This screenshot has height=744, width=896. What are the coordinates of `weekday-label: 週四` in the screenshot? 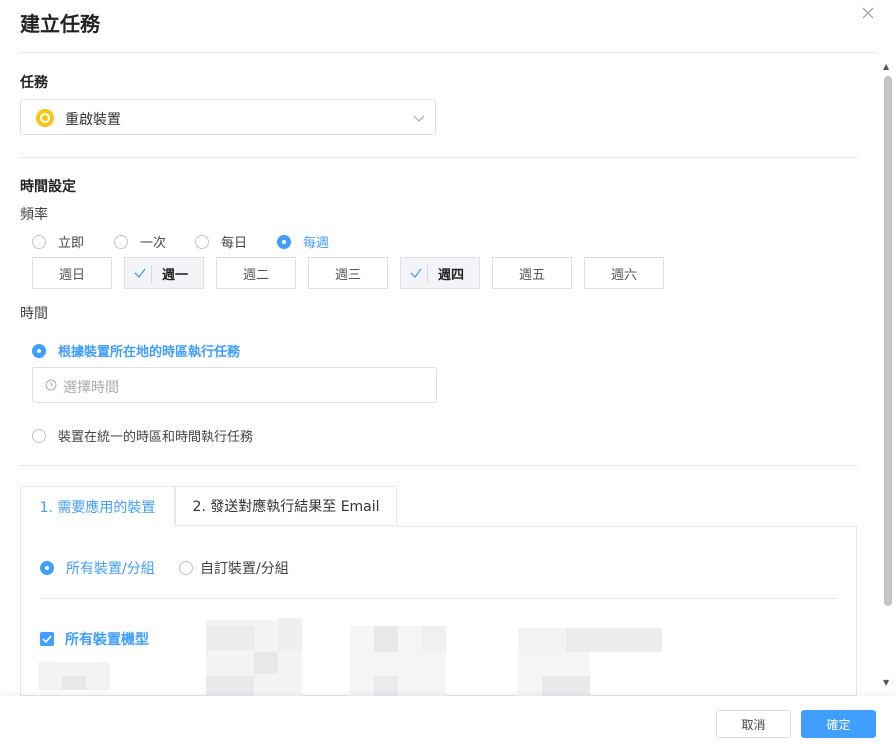 It's located at (450, 275).